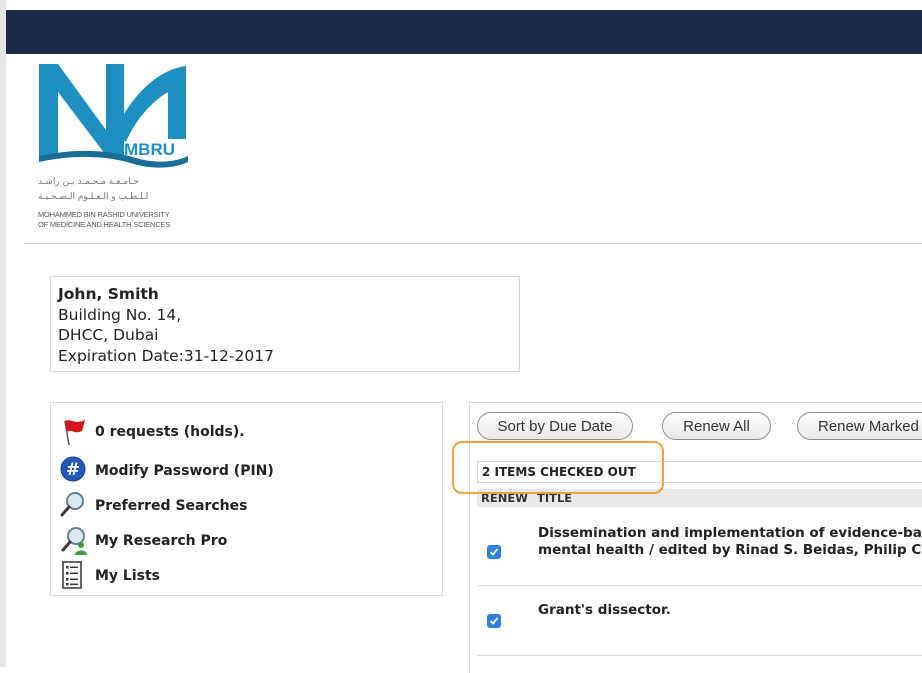  Describe the element at coordinates (699, 472) in the screenshot. I see `items-checked-out-count: 2 ITEMS CHECKED OUT` at that location.